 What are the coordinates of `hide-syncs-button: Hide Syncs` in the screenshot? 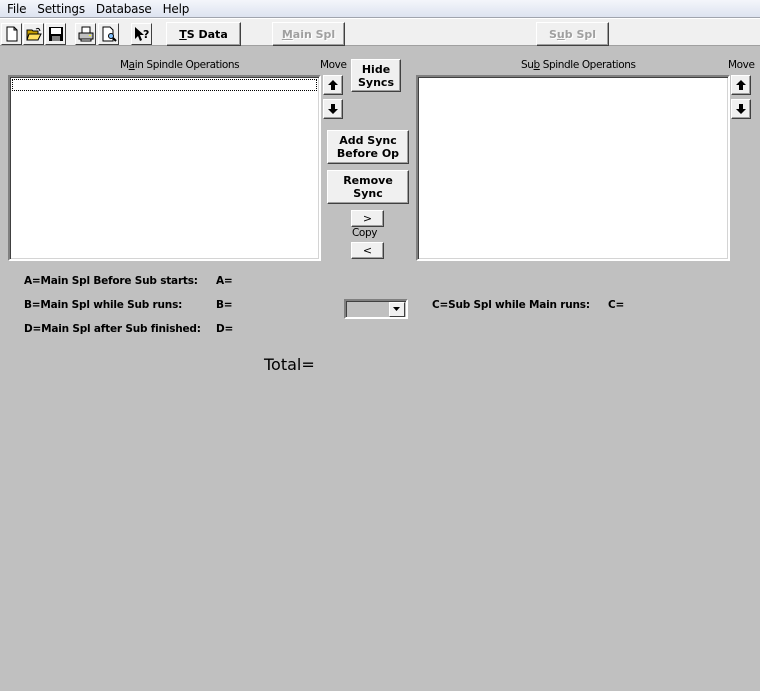 It's located at (376, 75).